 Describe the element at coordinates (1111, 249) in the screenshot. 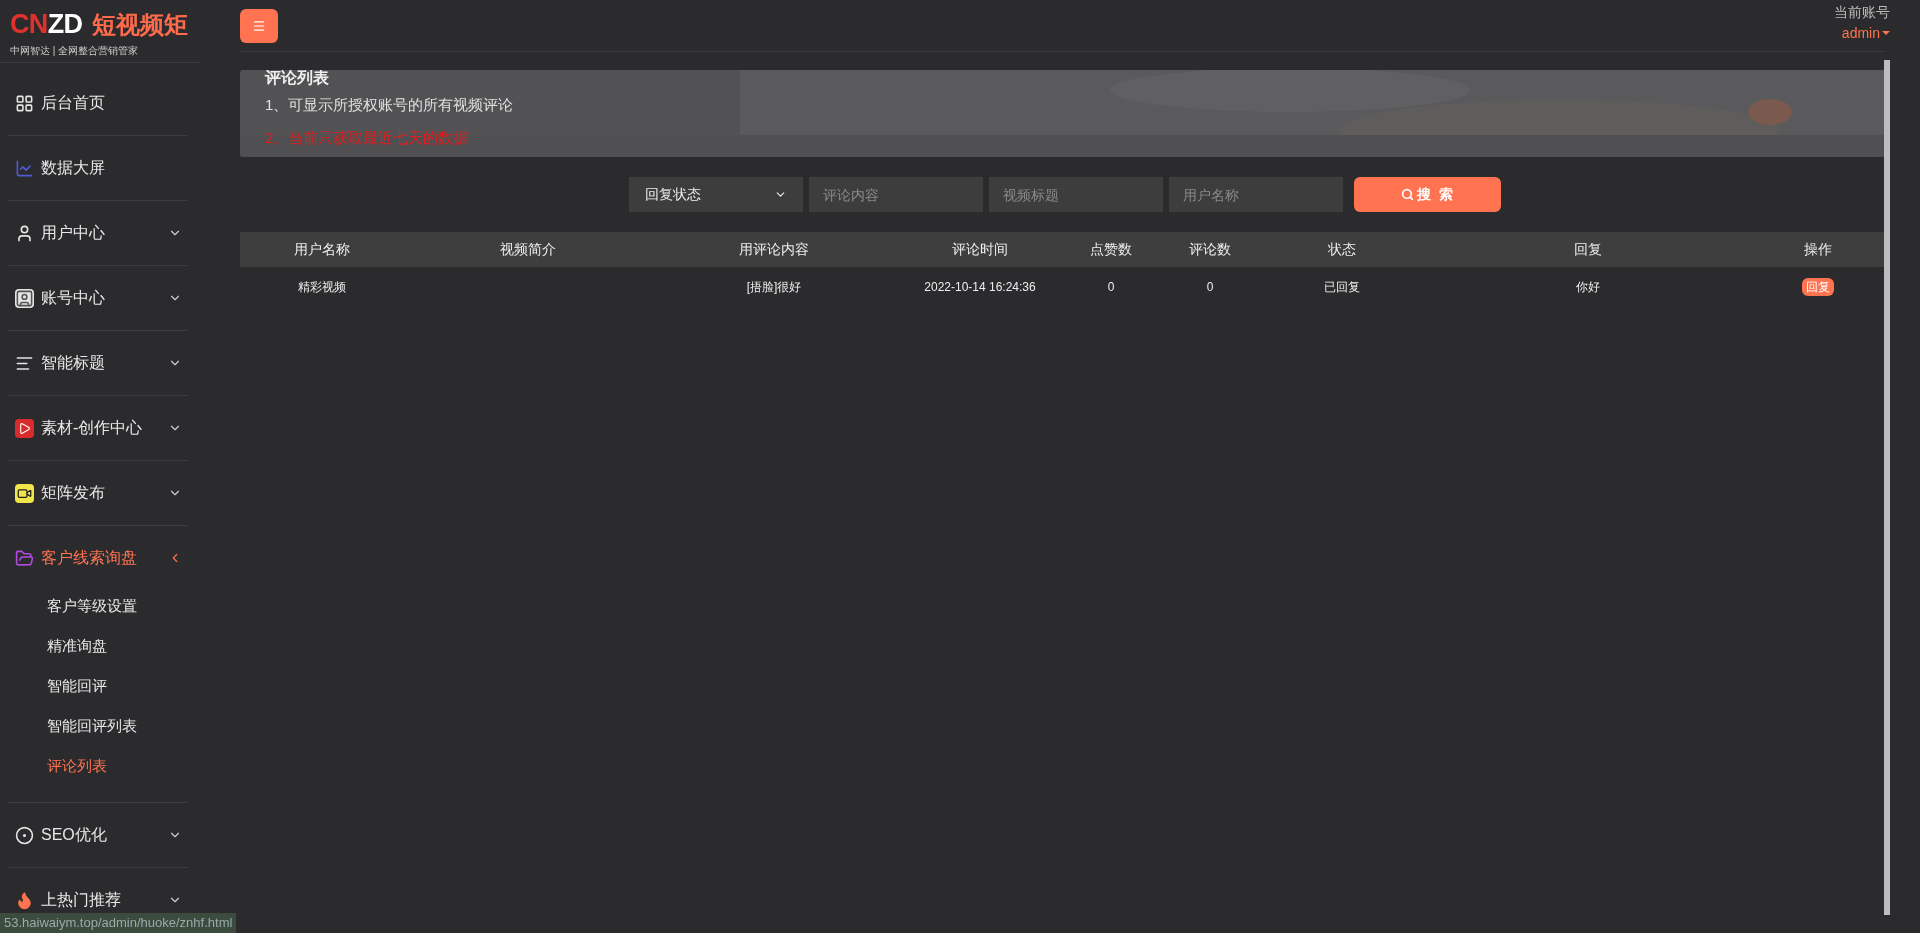

I see `column-header: 点赞数` at that location.